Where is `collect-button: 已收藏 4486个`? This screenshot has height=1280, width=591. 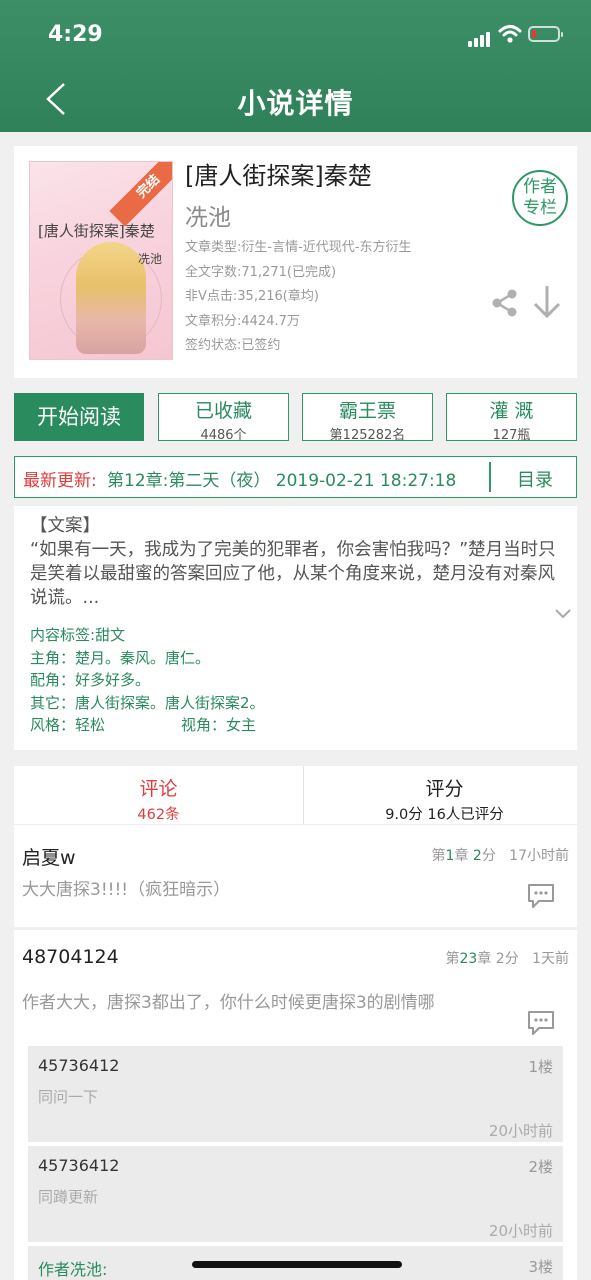 collect-button: 已收藏 4486个 is located at coordinates (223, 418).